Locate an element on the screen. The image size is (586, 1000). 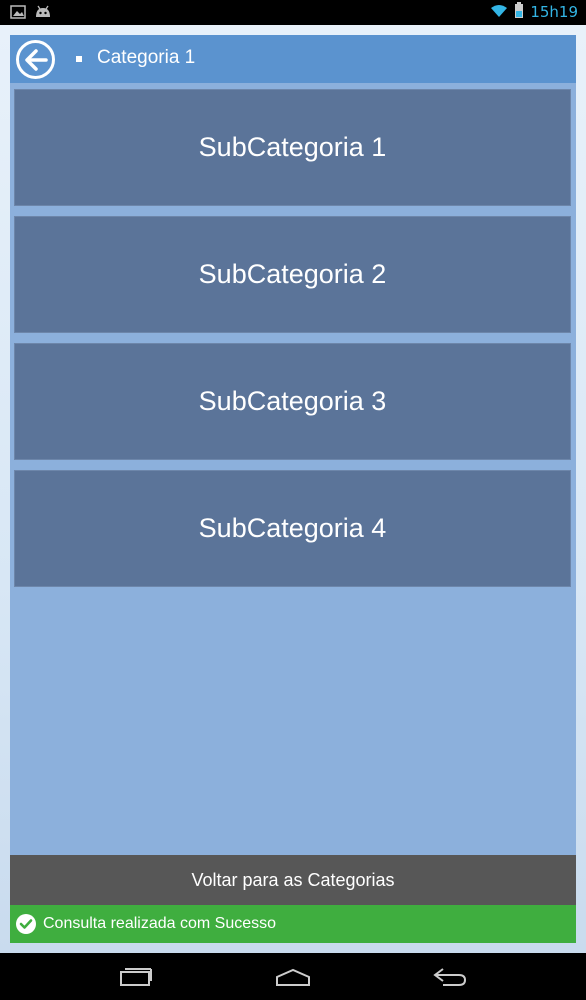
check-circle-icon is located at coordinates (26, 924).